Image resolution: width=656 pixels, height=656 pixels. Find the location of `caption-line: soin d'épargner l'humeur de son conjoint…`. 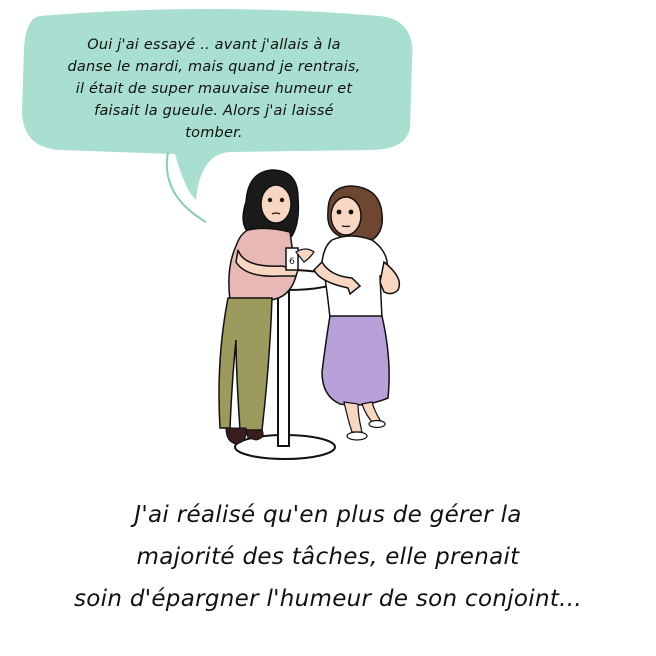

caption-line: soin d'épargner l'humeur de son conjoint… is located at coordinates (328, 599).